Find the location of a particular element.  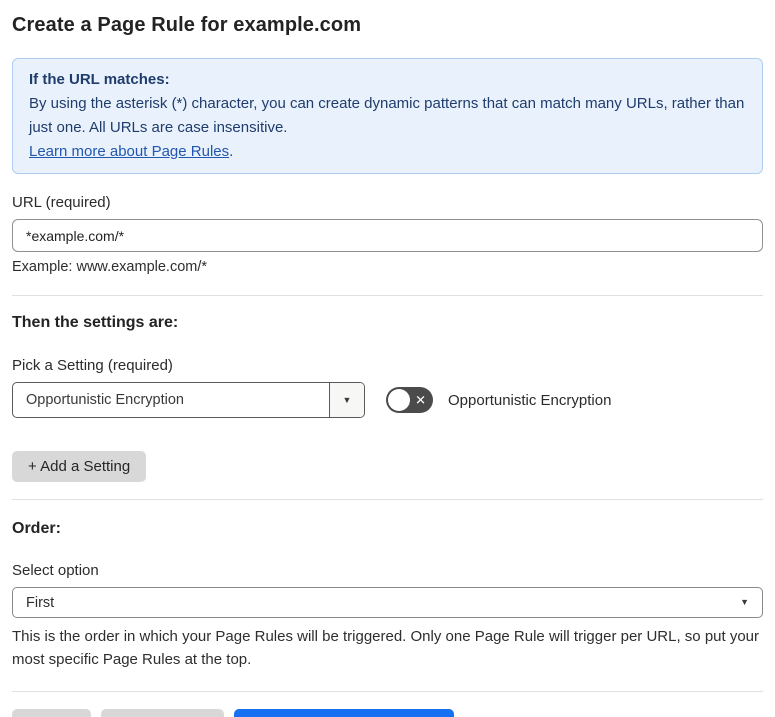

setting-dropdown-arrow-button: ▼ is located at coordinates (346, 400).